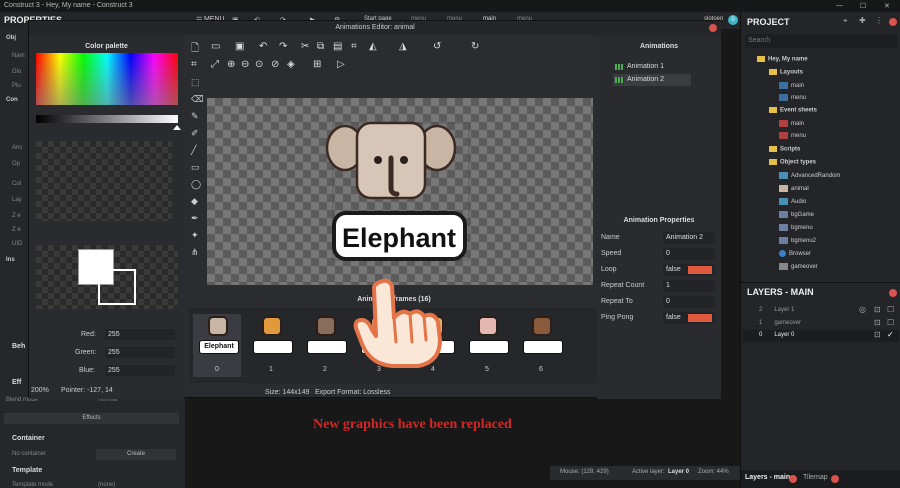  What do you see at coordinates (541, 345) in the screenshot?
I see `frame-6: 6` at bounding box center [541, 345].